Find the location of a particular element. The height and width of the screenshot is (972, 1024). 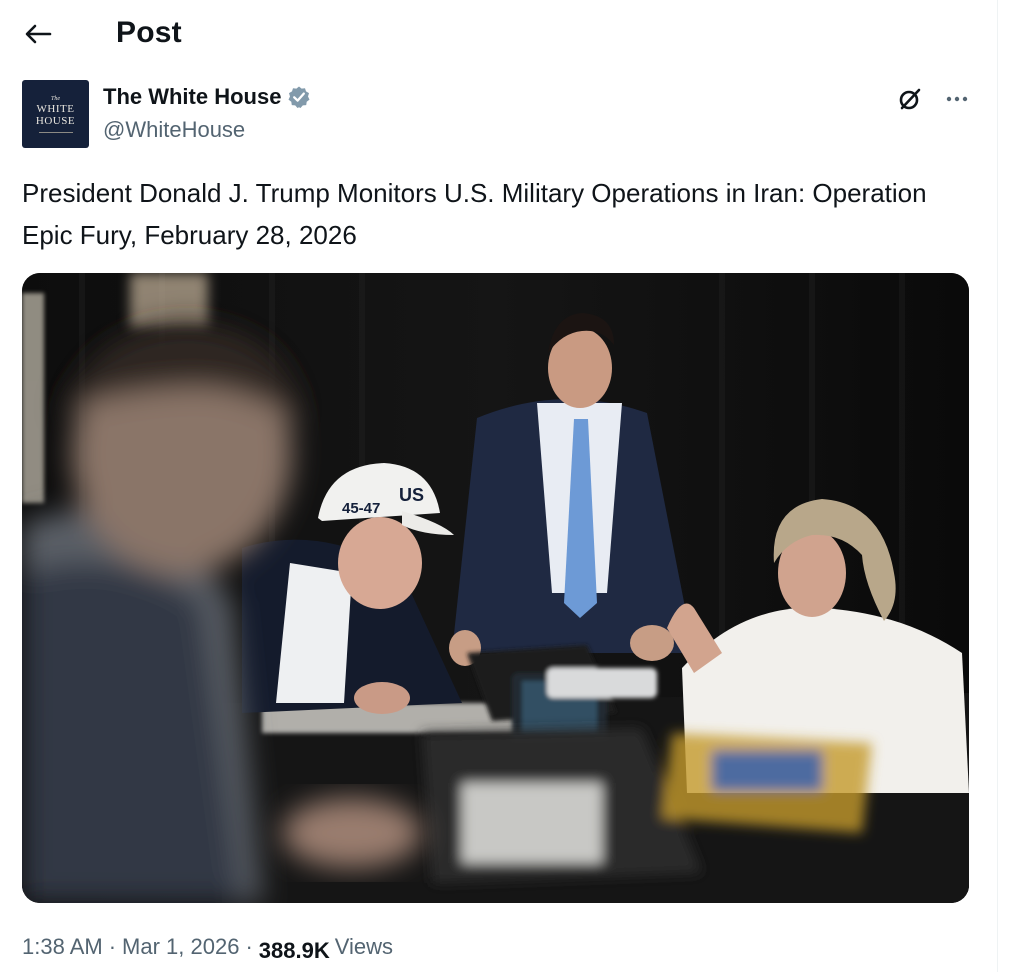

views-count: 388.9K is located at coordinates (294, 950).